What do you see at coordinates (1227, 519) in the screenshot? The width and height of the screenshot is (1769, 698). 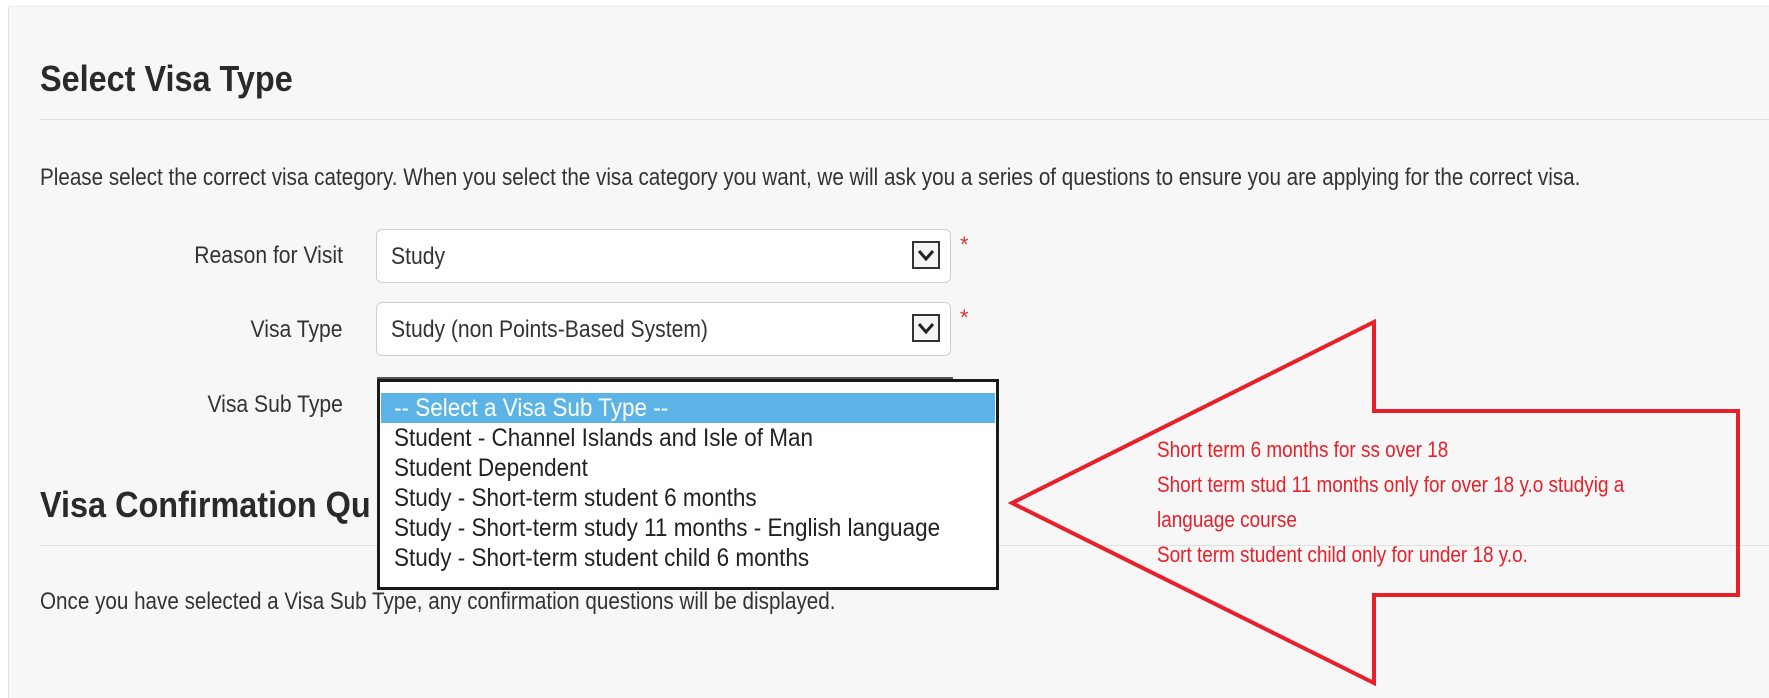 I see `annotation-line: language course` at bounding box center [1227, 519].